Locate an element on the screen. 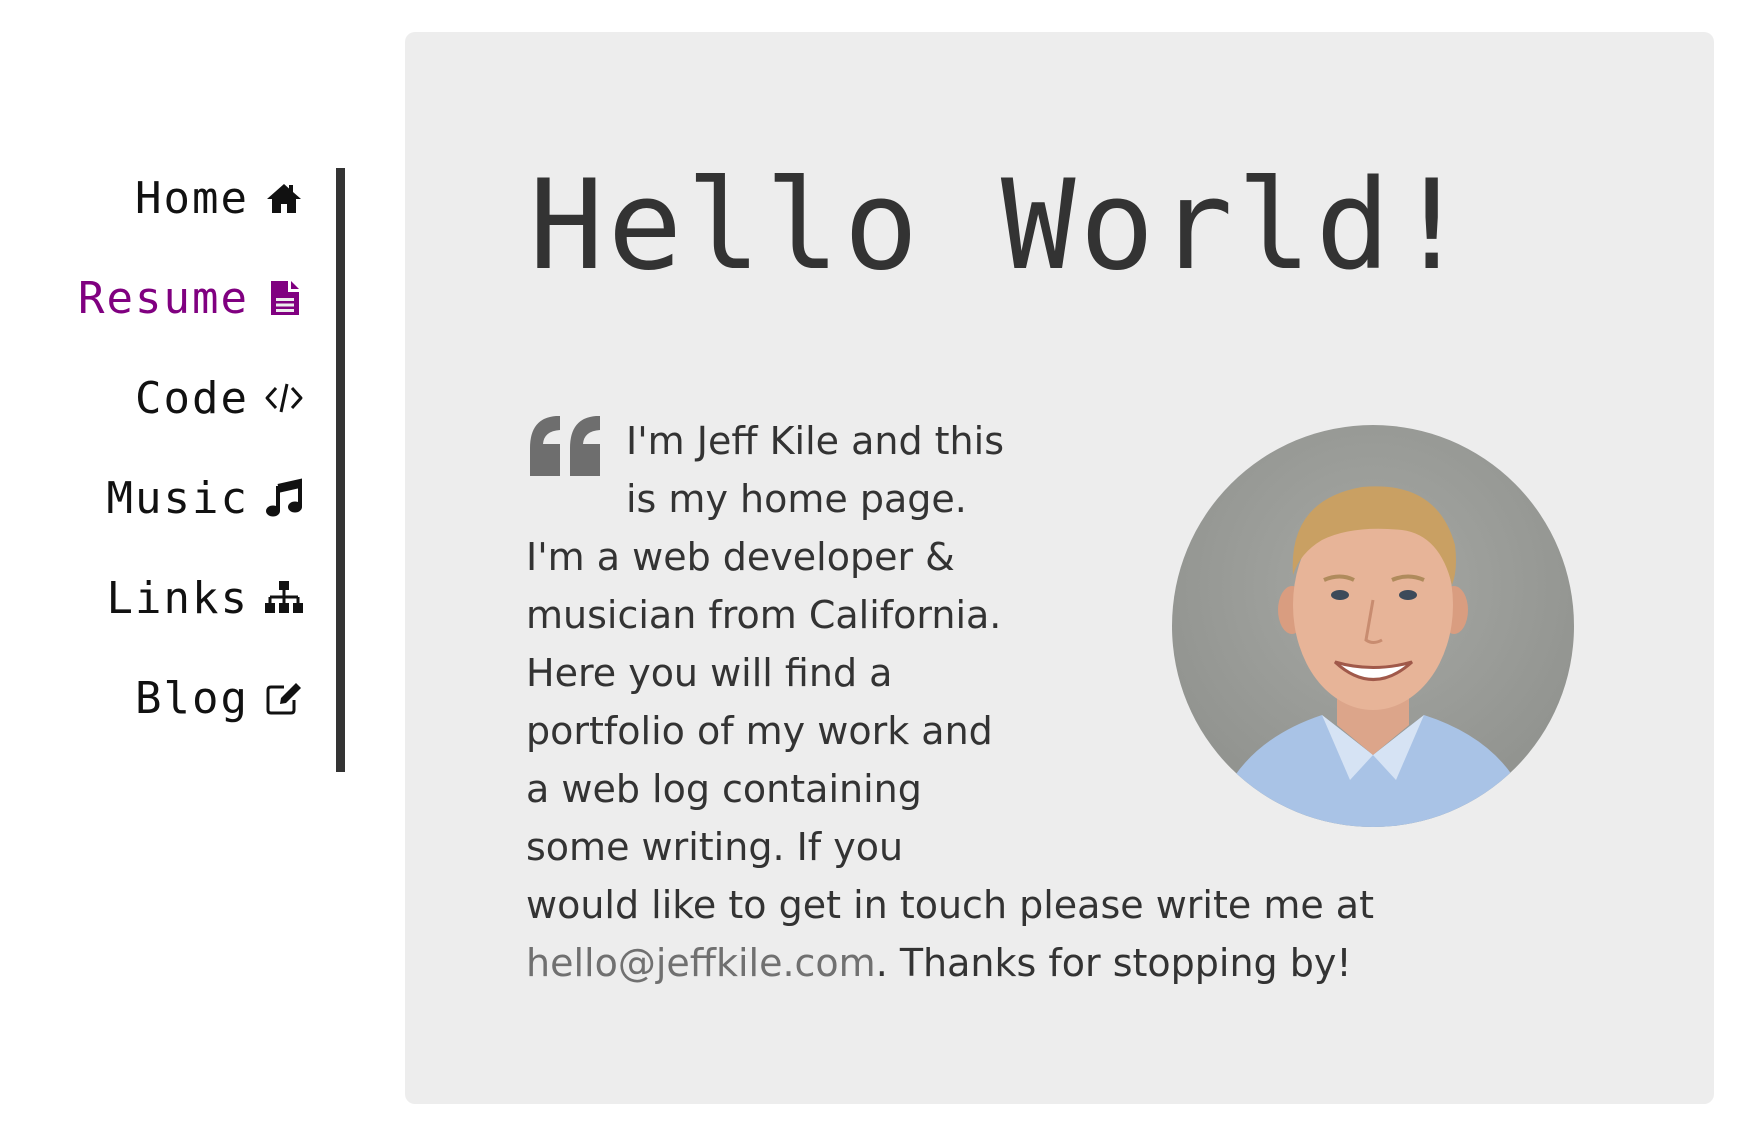  nav-item-resume: Resume is located at coordinates (191, 298).